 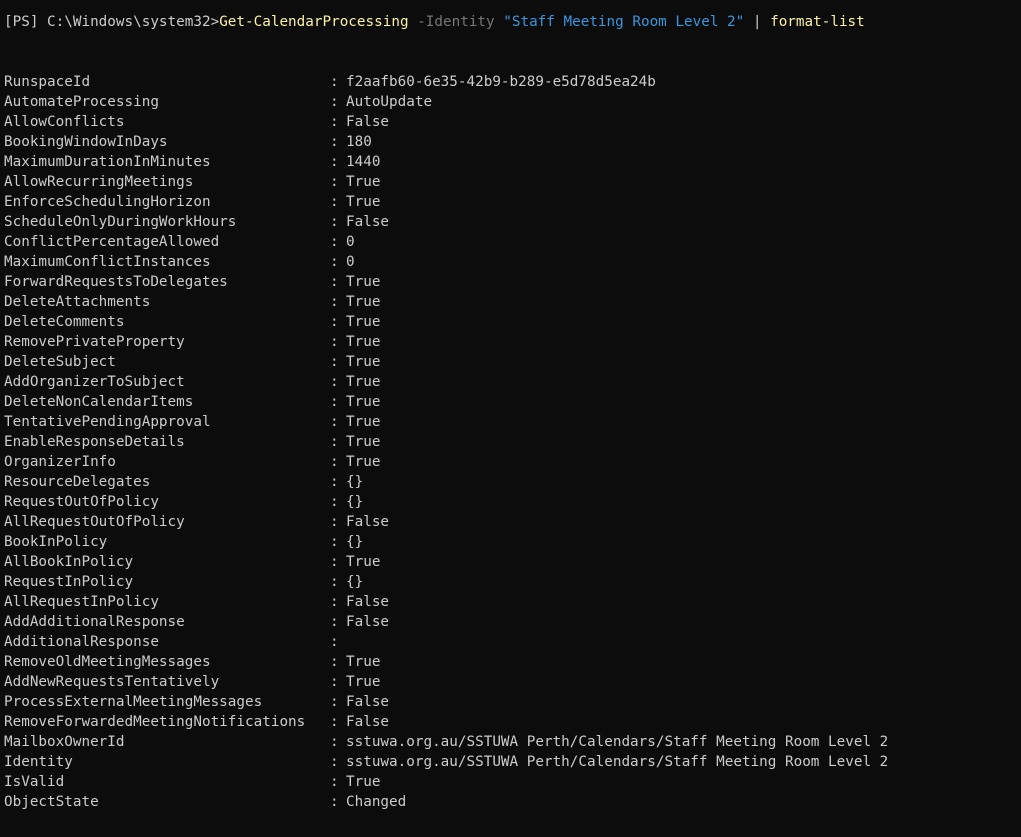 What do you see at coordinates (624, 22) in the screenshot?
I see `parameter-value: "Staff Meeting Room Level 2"` at bounding box center [624, 22].